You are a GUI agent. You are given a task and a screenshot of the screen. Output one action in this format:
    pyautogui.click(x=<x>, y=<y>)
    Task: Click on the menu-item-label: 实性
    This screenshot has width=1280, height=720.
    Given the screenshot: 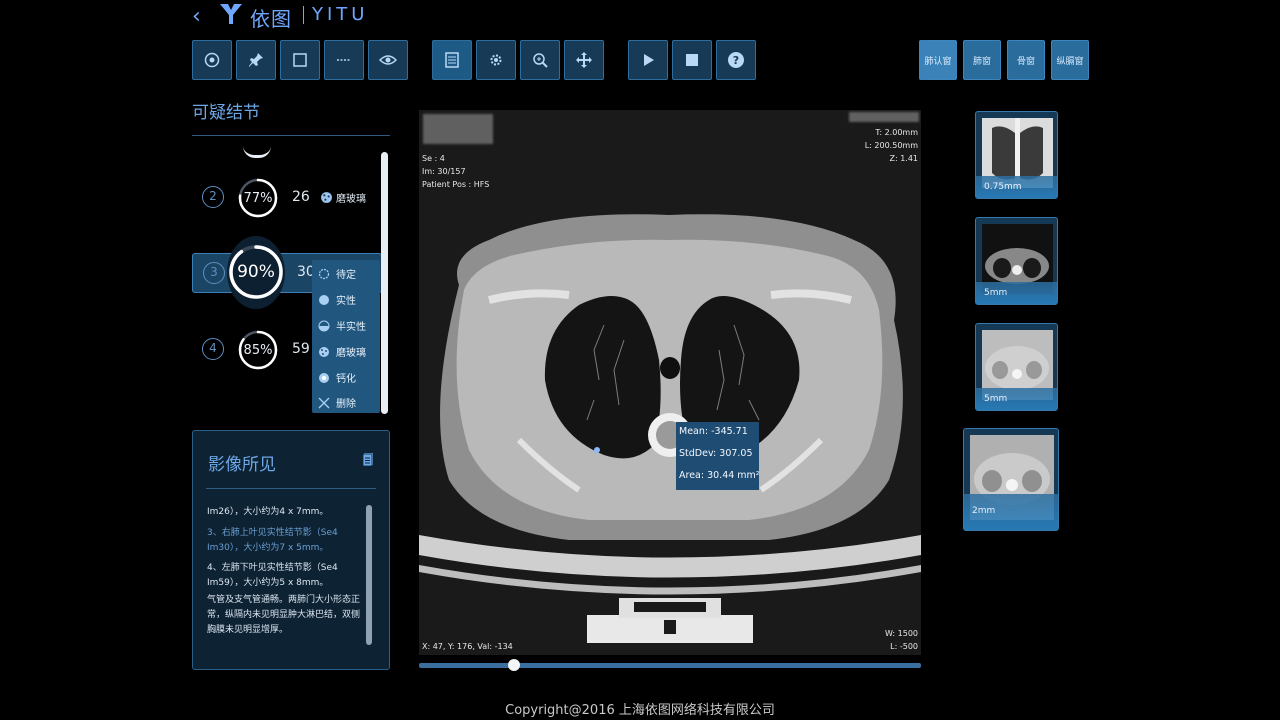 What is the action you would take?
    pyautogui.click(x=346, y=301)
    